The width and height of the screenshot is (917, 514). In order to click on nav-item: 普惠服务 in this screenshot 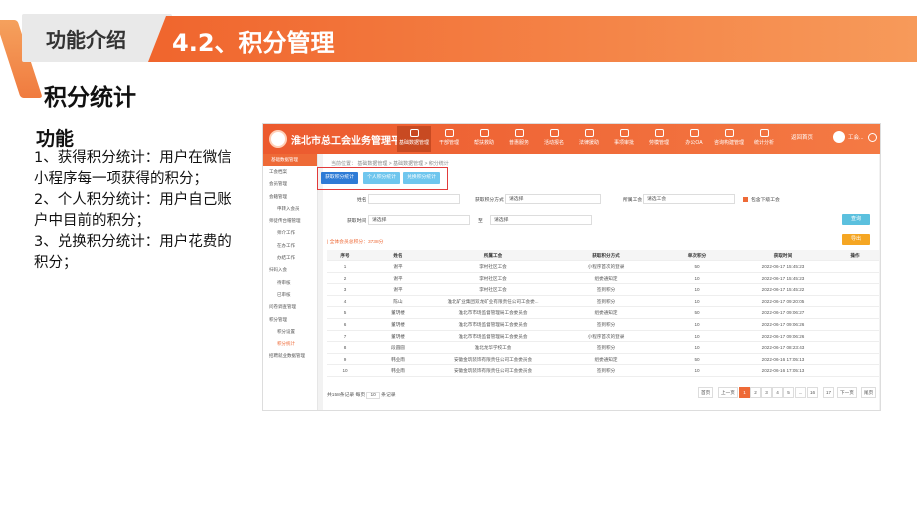, I will do `click(519, 139)`.